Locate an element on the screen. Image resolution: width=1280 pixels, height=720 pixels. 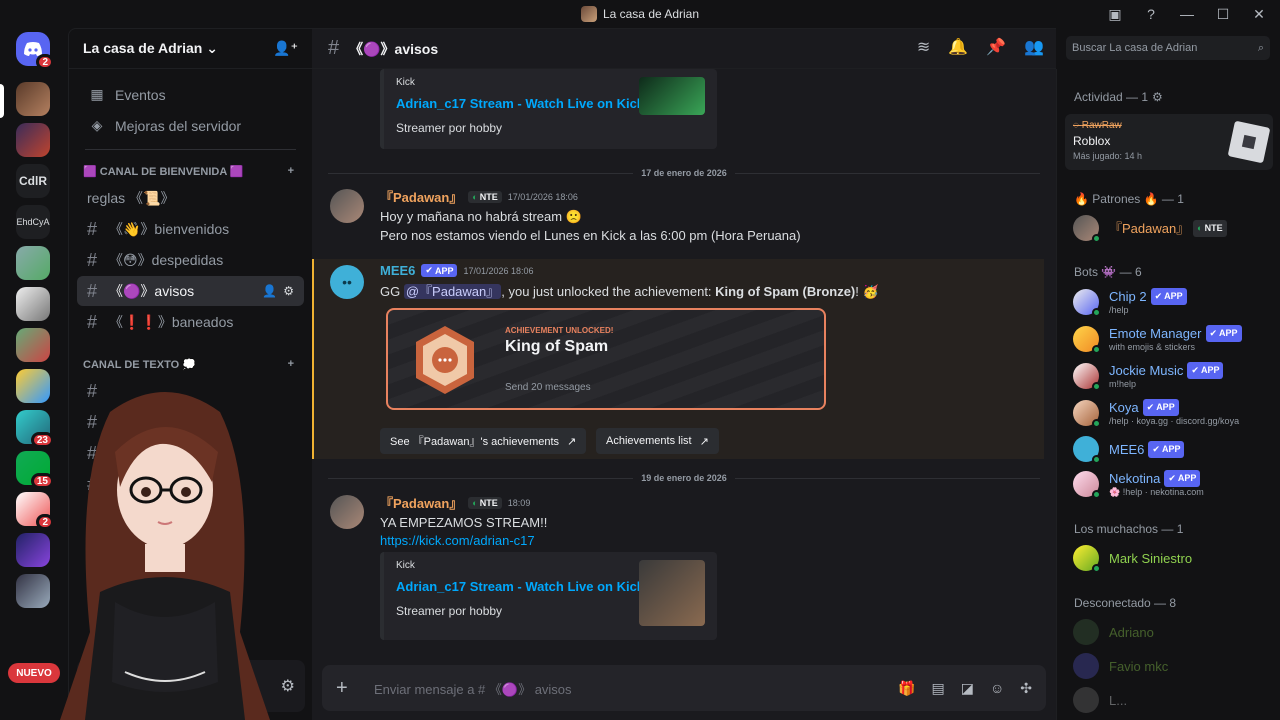
gif-icon: ▤ is located at coordinates (938, 688).